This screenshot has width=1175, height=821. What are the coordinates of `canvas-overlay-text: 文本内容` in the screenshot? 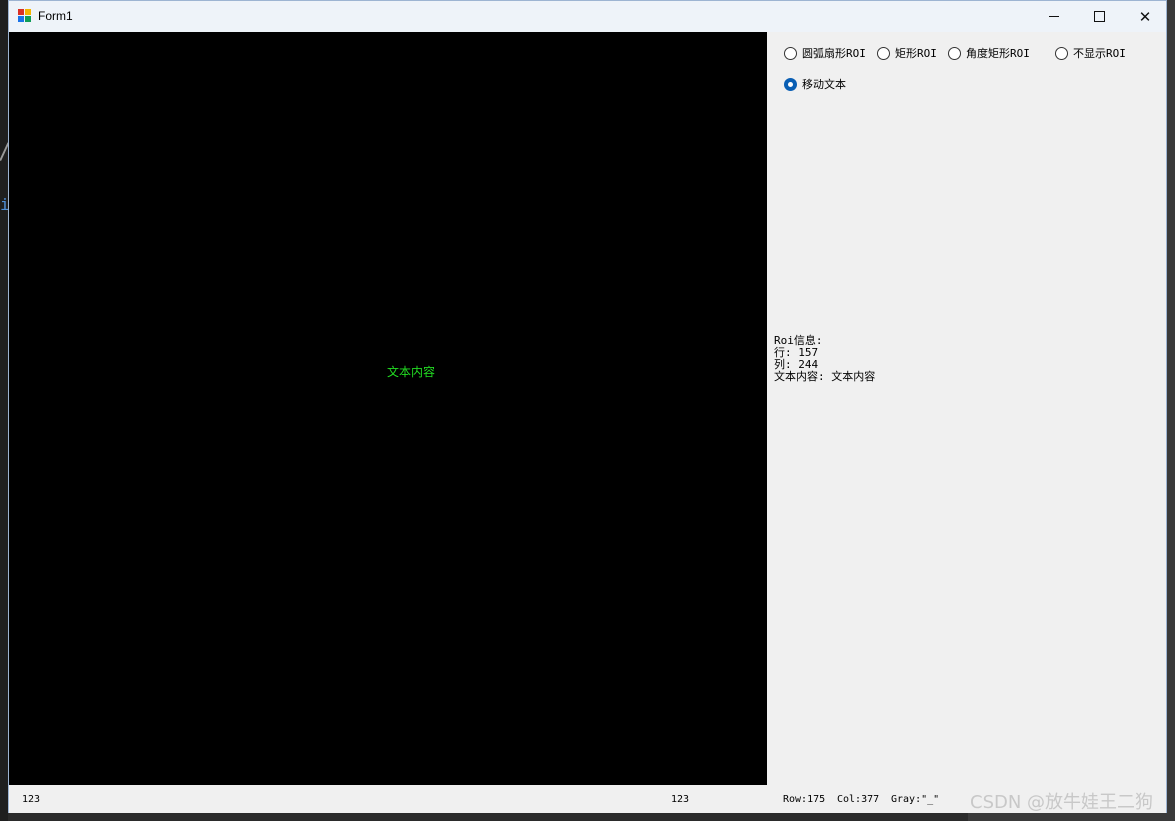 It's located at (411, 371).